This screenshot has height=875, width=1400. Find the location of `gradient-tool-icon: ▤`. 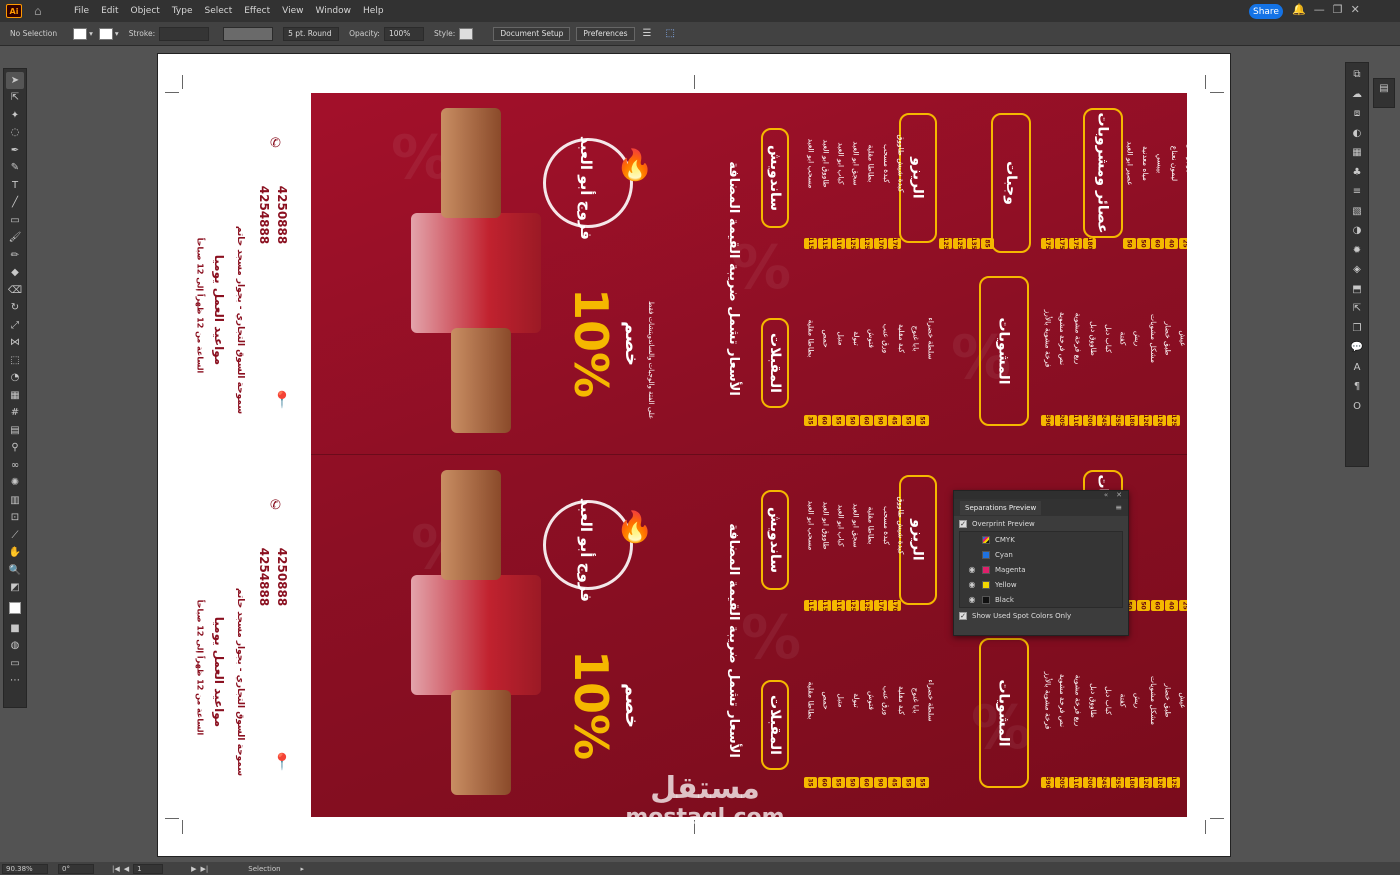

gradient-tool-icon: ▤ is located at coordinates (15, 430).